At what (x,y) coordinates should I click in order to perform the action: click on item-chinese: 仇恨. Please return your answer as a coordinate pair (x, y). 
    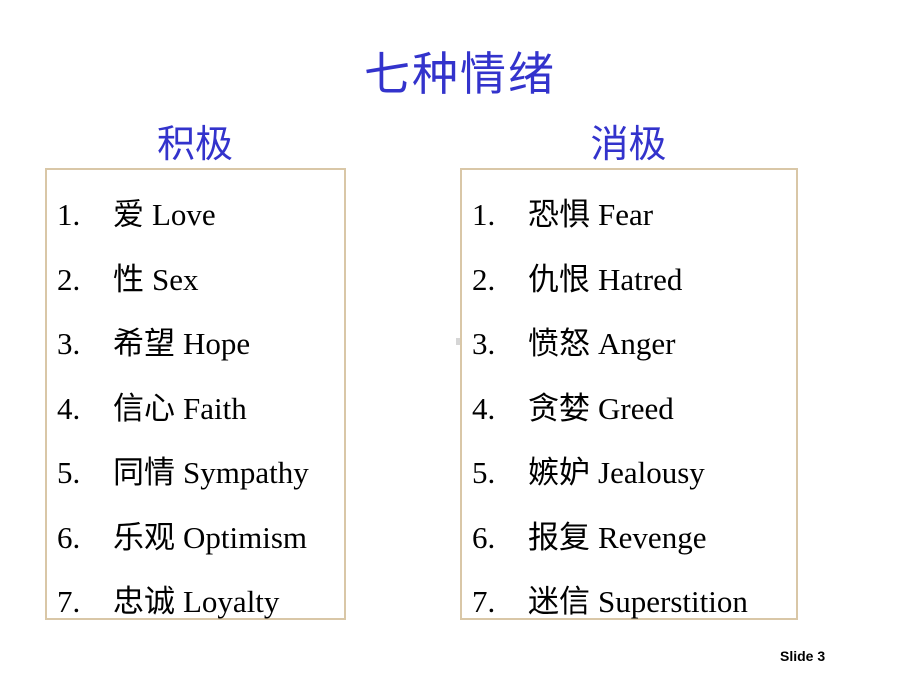
    Looking at the image, I should click on (559, 279).